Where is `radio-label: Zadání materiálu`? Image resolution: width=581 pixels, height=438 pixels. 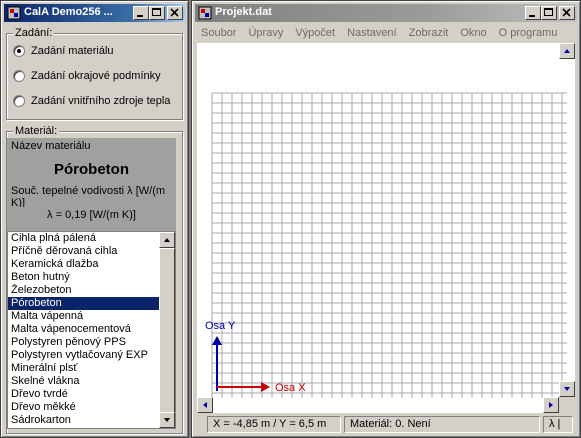 radio-label: Zadání materiálu is located at coordinates (72, 51).